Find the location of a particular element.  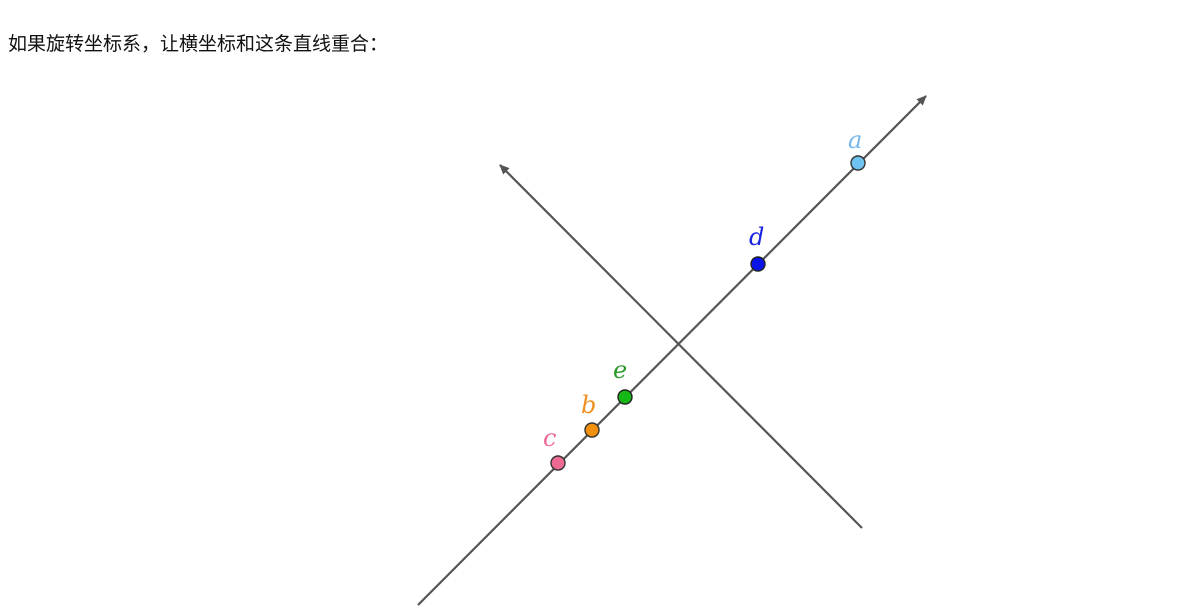

point-e: e is located at coordinates (623, 380).